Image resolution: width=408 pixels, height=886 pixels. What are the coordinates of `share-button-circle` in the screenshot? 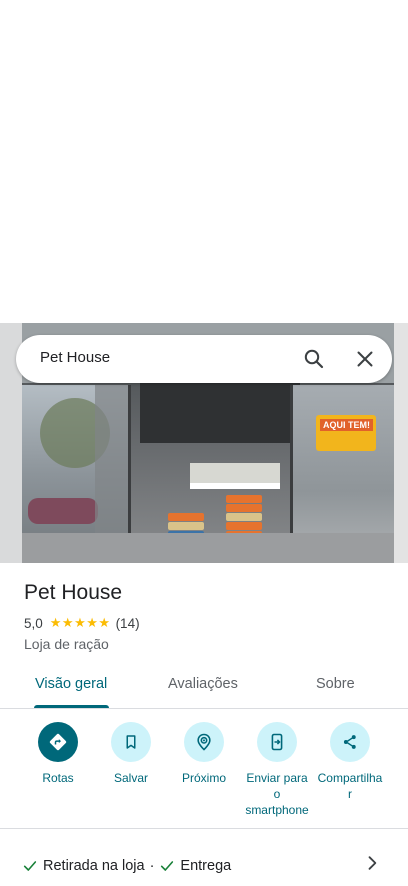 It's located at (350, 742).